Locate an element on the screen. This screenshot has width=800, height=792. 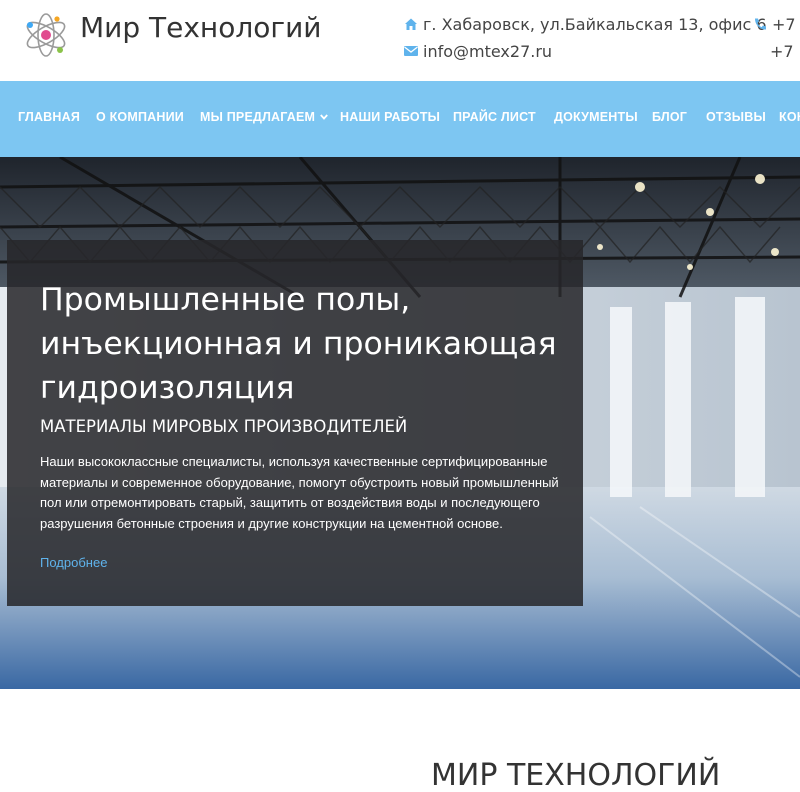
section-title: МИР ТЕХНОЛОГИЙ is located at coordinates (576, 775).